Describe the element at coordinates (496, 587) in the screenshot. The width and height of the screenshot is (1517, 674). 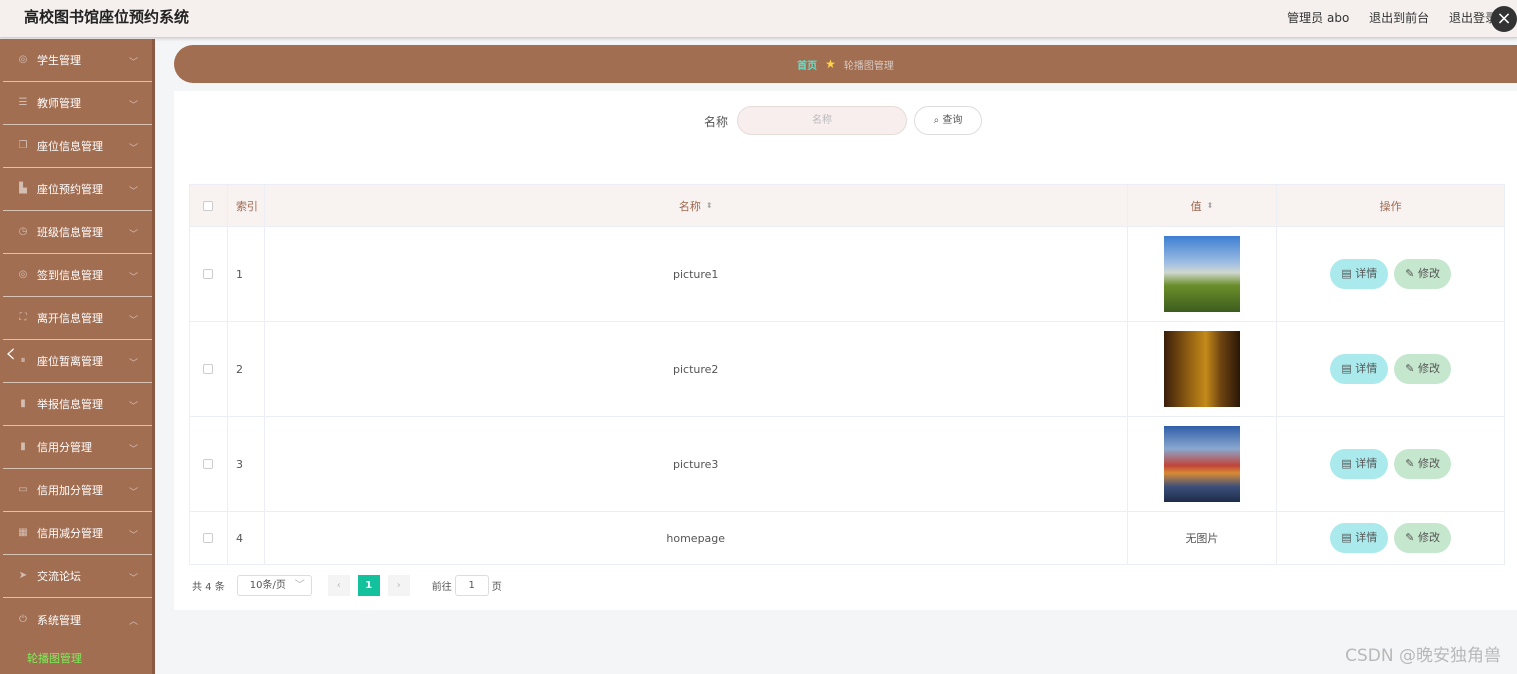
I see `page-suffix: 页` at that location.